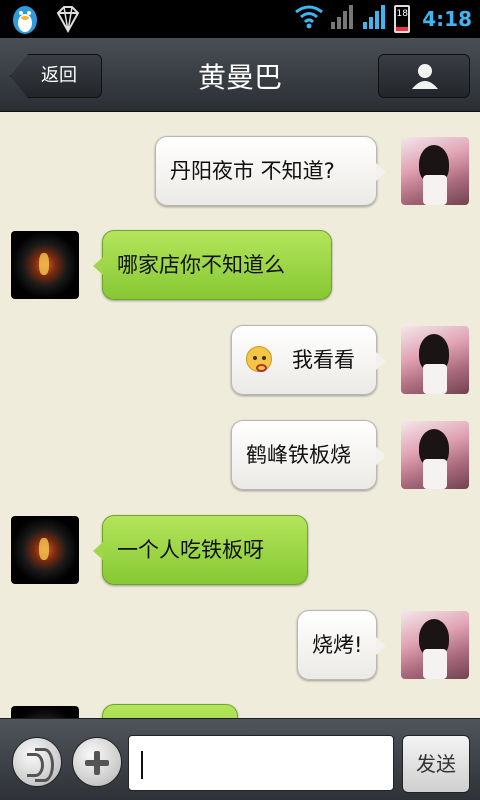 Image resolution: width=480 pixels, height=800 pixels. Describe the element at coordinates (337, 645) in the screenshot. I see `message-text: 烧烤!` at that location.